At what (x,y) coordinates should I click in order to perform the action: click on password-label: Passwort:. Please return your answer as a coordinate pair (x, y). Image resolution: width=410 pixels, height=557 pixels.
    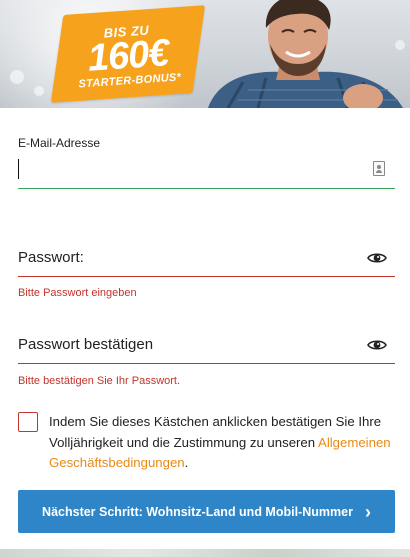
    Looking at the image, I should click on (51, 257).